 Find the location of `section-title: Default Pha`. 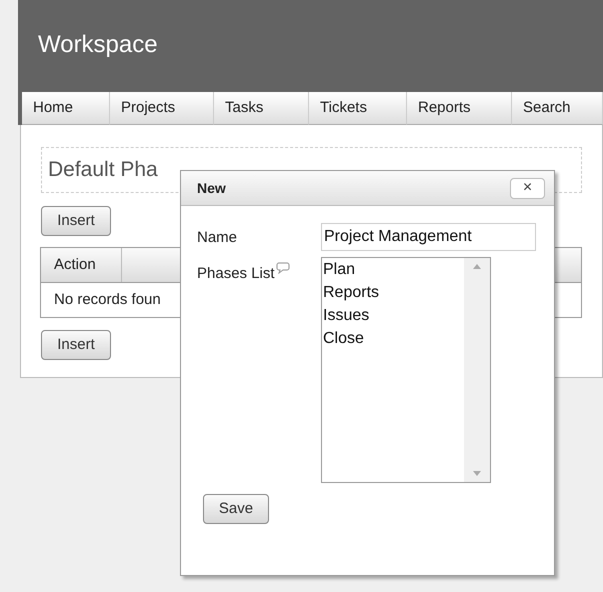

section-title: Default Pha is located at coordinates (103, 170).